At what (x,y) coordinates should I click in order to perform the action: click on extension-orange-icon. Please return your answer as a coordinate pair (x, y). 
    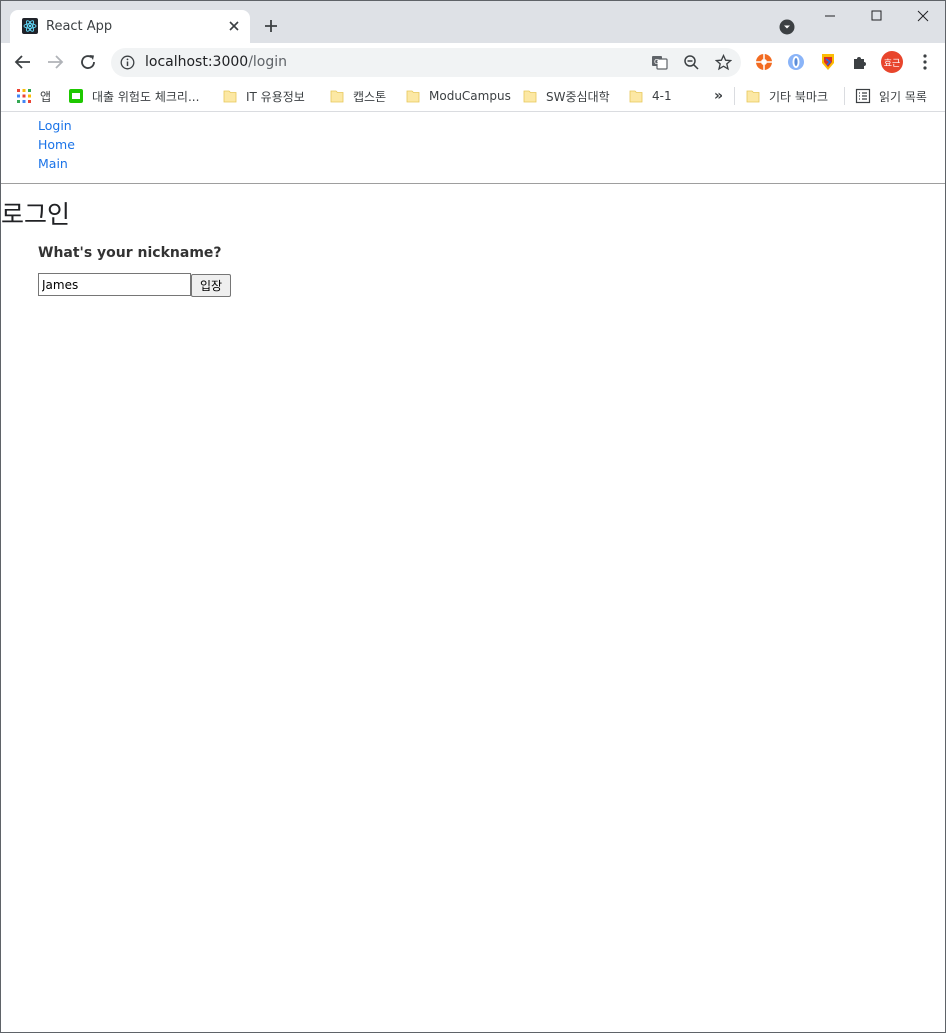
    Looking at the image, I should click on (764, 62).